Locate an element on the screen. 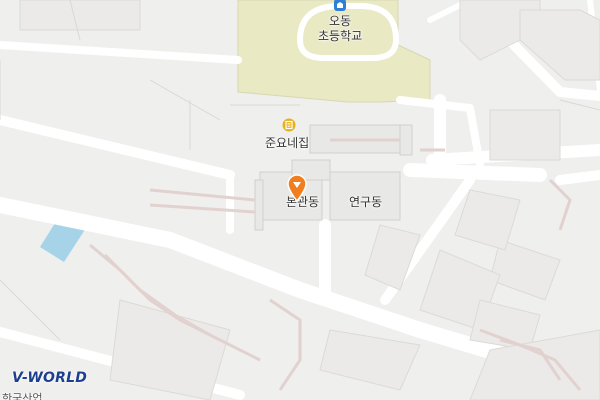  brand-text: V-WORLD is located at coordinates (50, 378).